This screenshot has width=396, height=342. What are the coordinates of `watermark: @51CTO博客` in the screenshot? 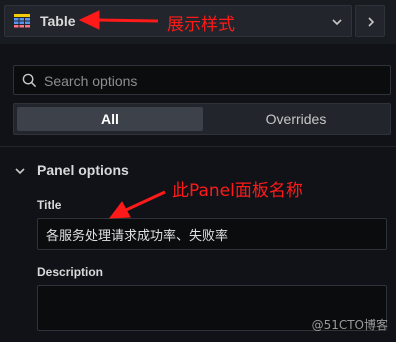 It's located at (349, 325).